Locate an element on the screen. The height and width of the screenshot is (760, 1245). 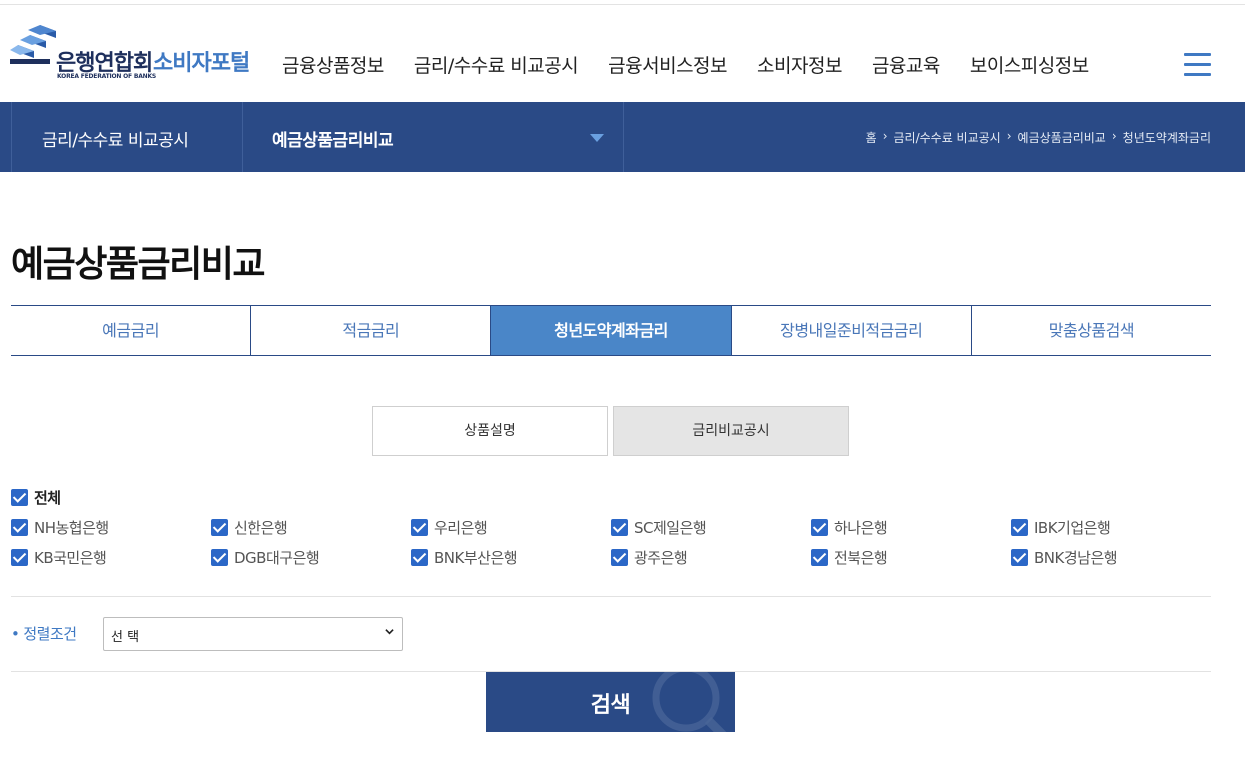
checkbox-bank: 하나은행 is located at coordinates (849, 527).